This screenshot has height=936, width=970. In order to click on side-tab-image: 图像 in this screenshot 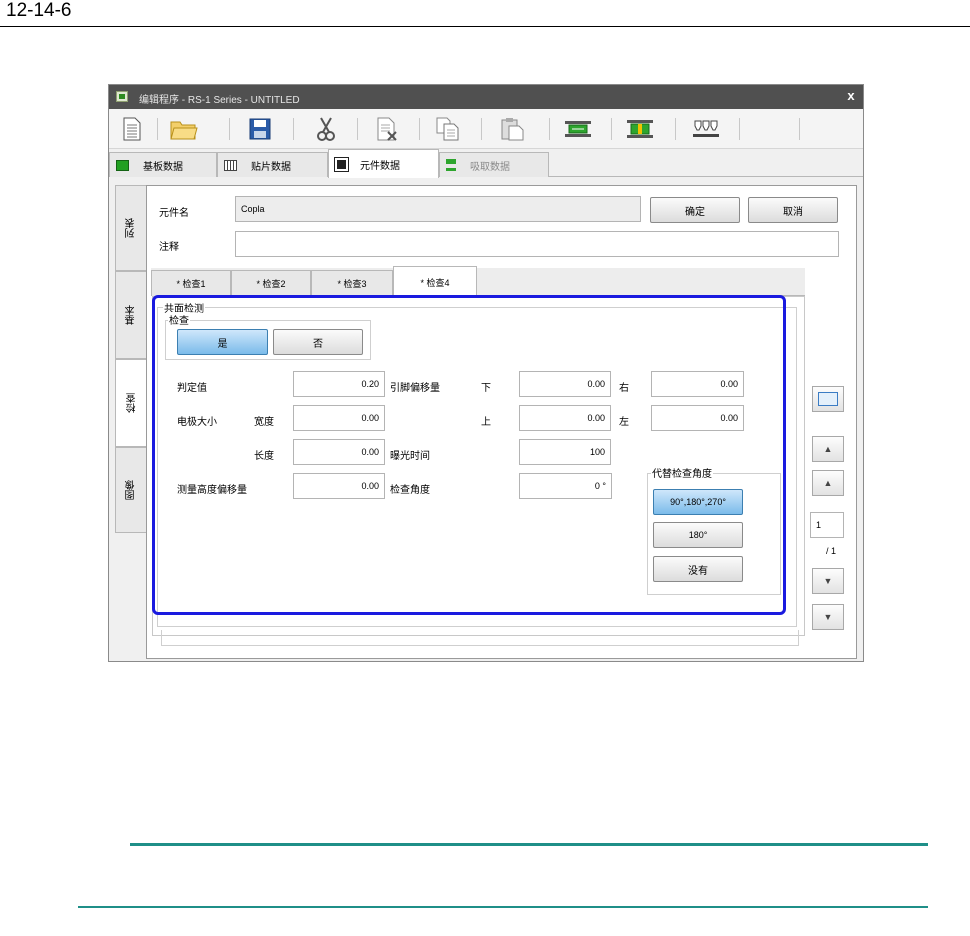, I will do `click(131, 490)`.